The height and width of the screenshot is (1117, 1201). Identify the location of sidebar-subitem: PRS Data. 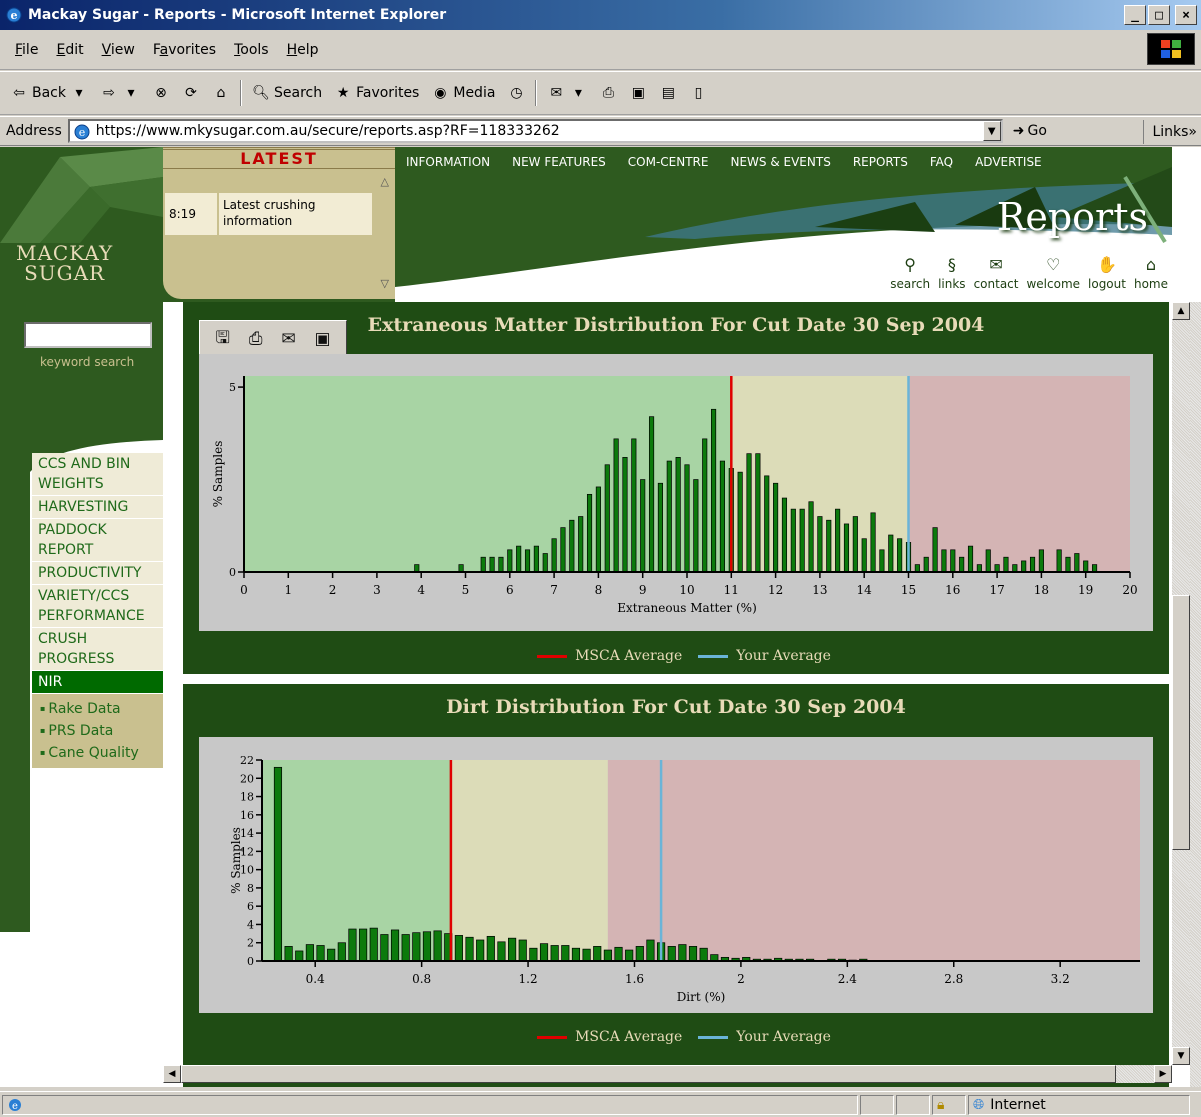
(101, 731).